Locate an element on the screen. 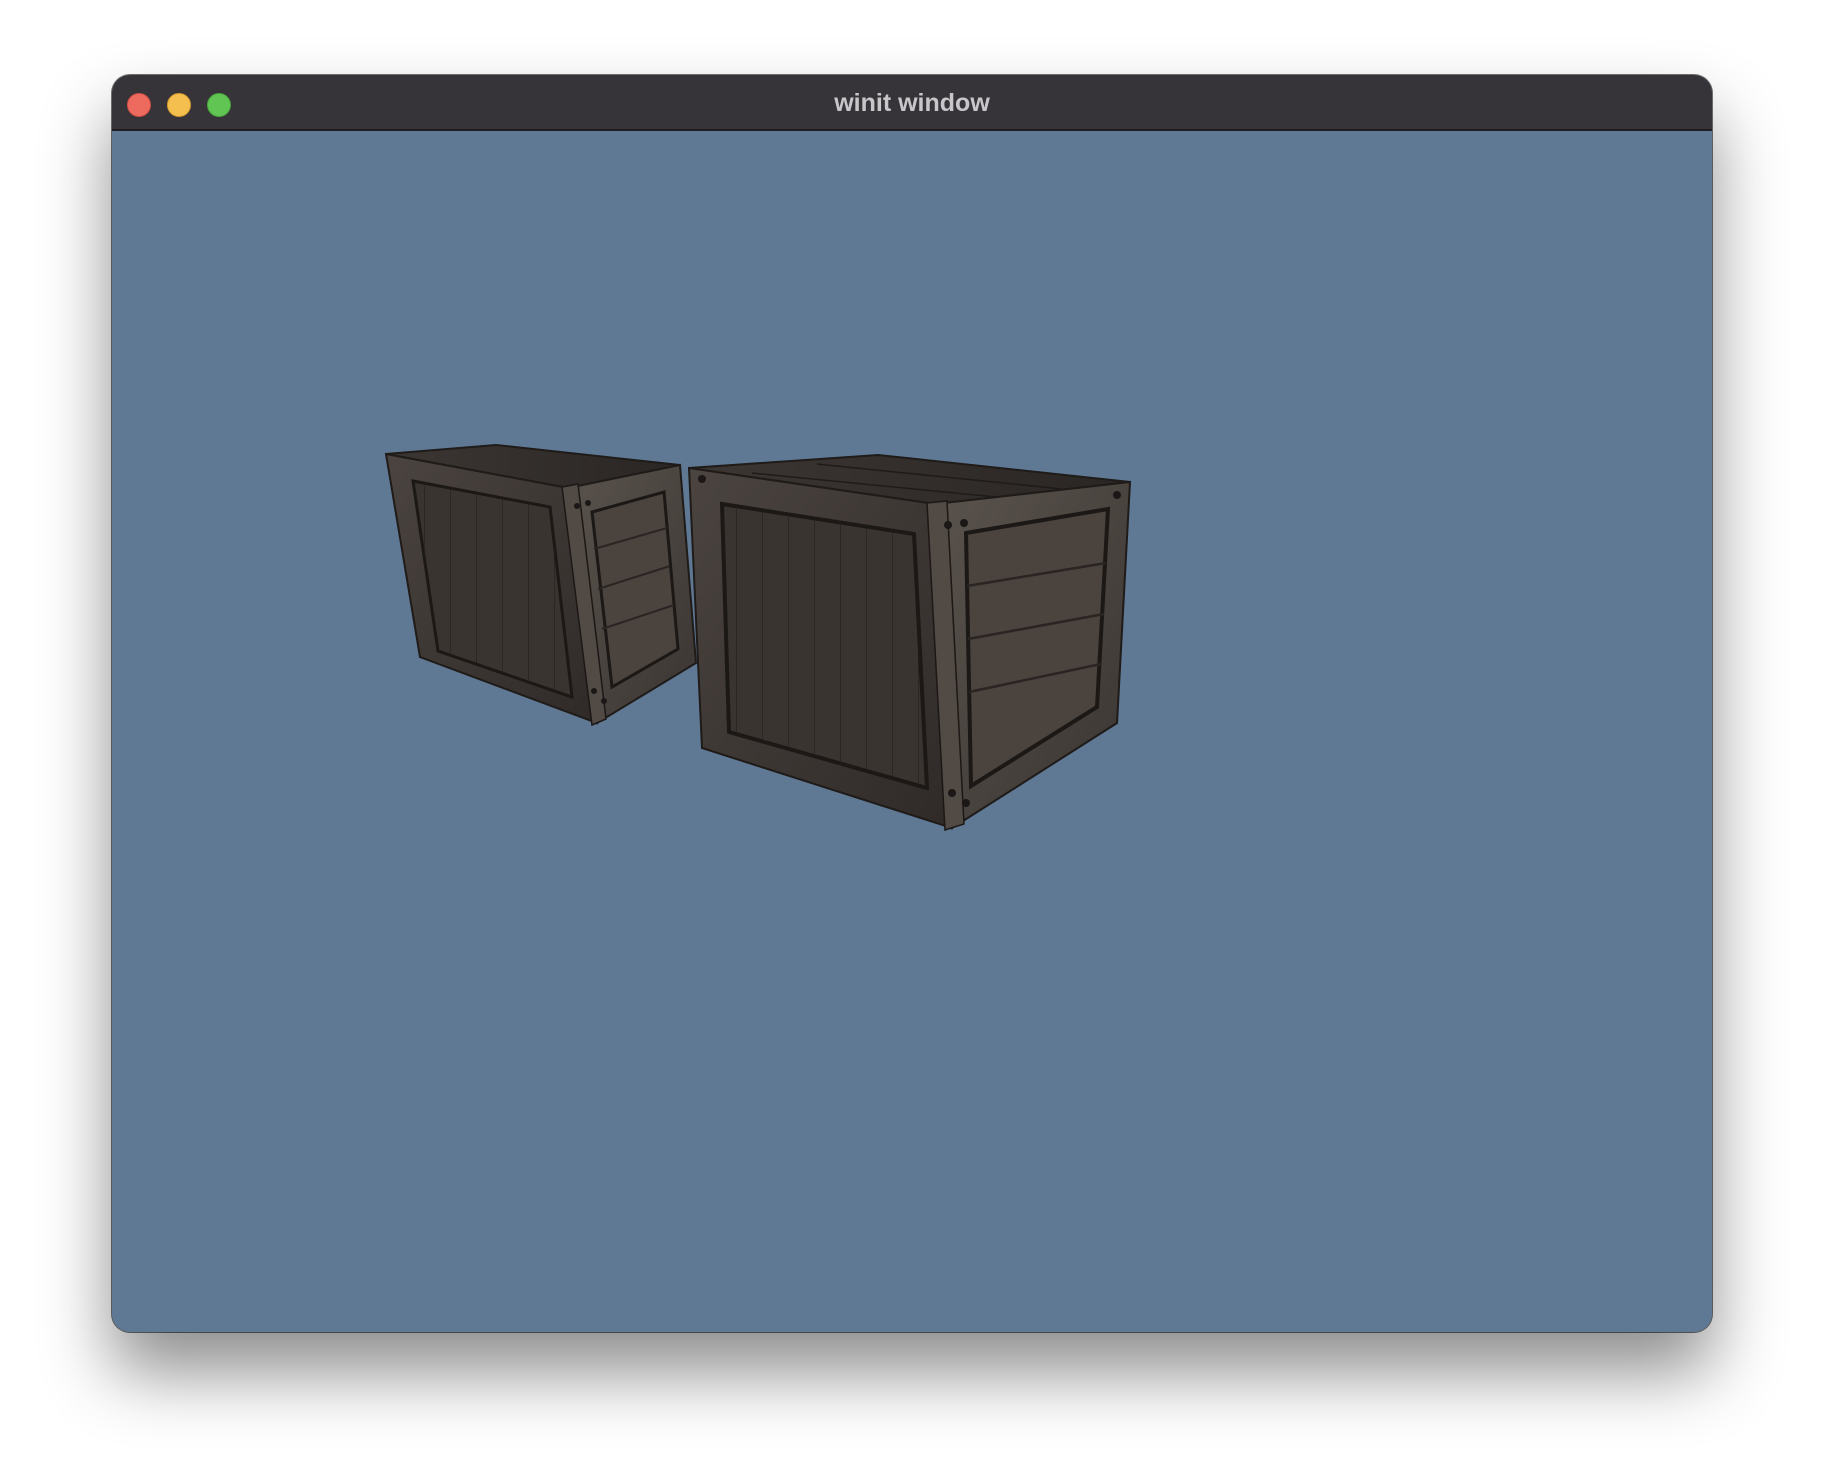 Image resolution: width=1824 pixels, height=1480 pixels. scene-canvas is located at coordinates (758, 637).